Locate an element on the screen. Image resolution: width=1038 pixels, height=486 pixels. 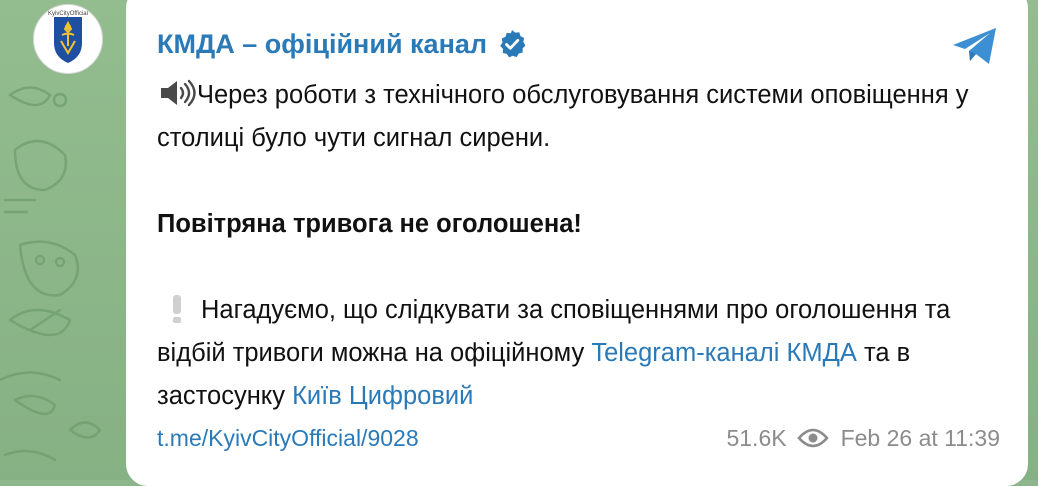
speaker-icon is located at coordinates (178, 93).